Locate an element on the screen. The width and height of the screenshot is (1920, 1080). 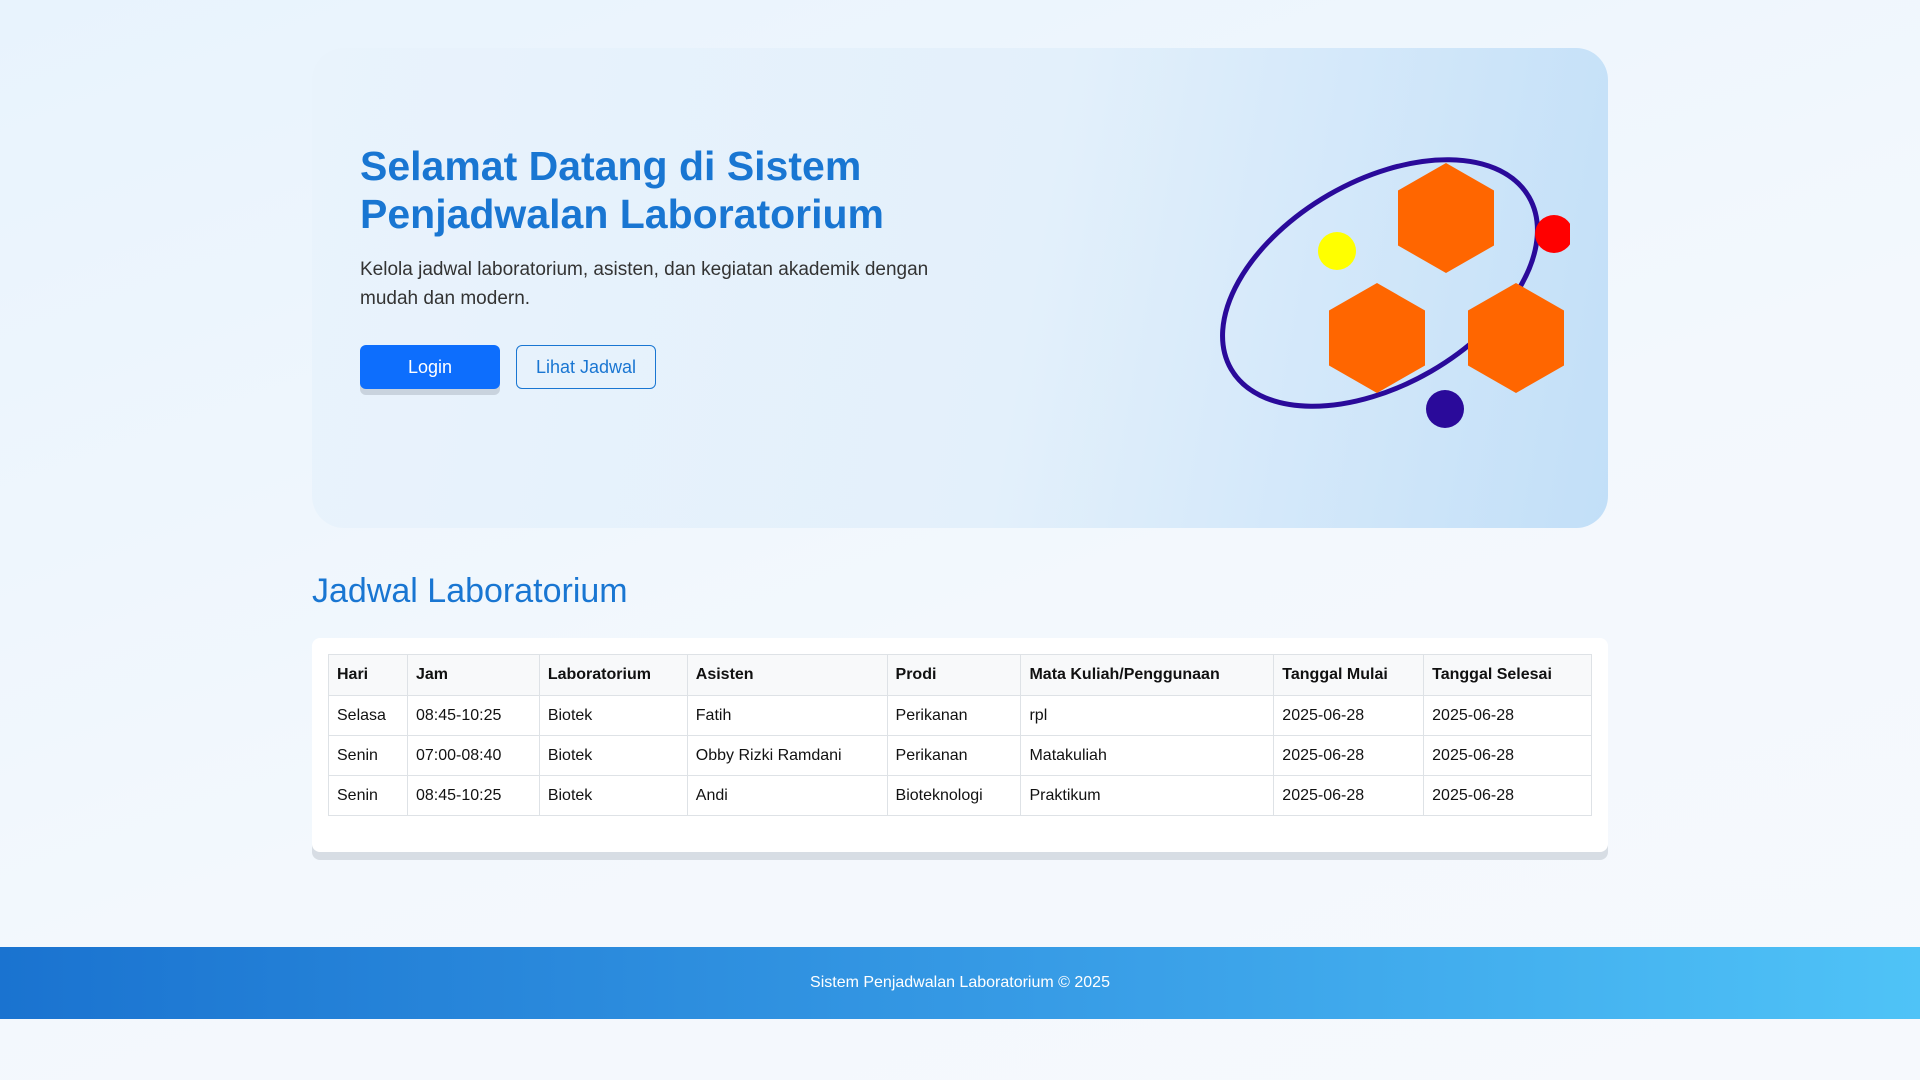
column-header: Jam is located at coordinates (473, 675).